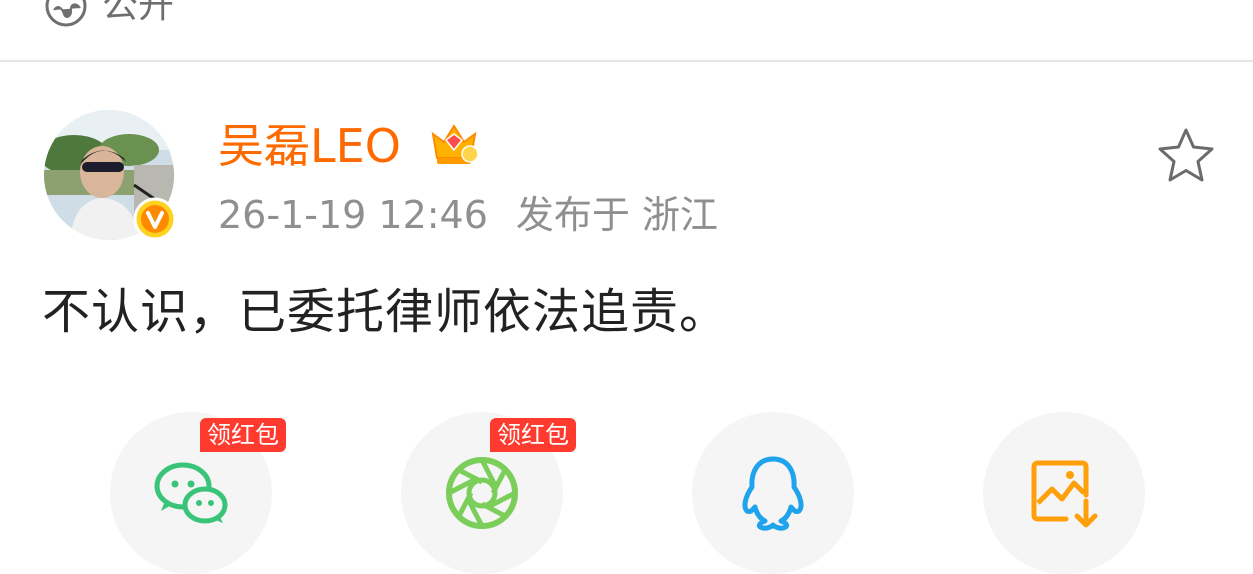  Describe the element at coordinates (626, 61) in the screenshot. I see `divider` at that location.